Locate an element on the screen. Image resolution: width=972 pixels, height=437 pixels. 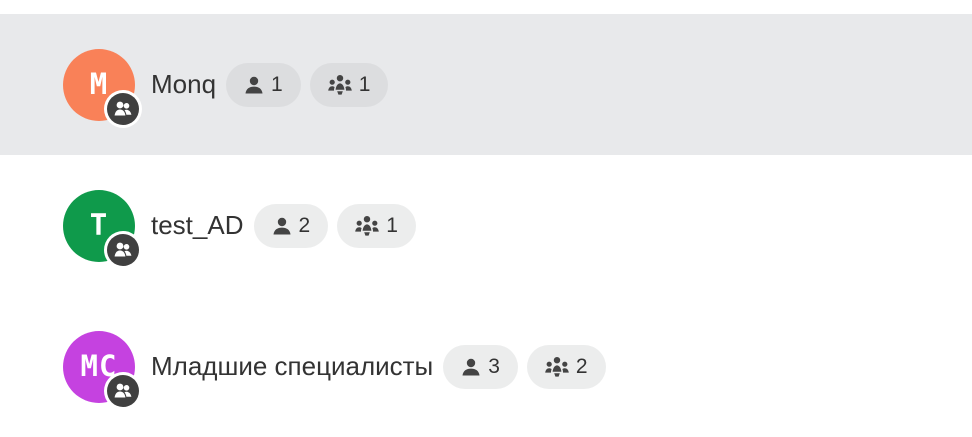
group-name: Младшие специалисты is located at coordinates (292, 366).